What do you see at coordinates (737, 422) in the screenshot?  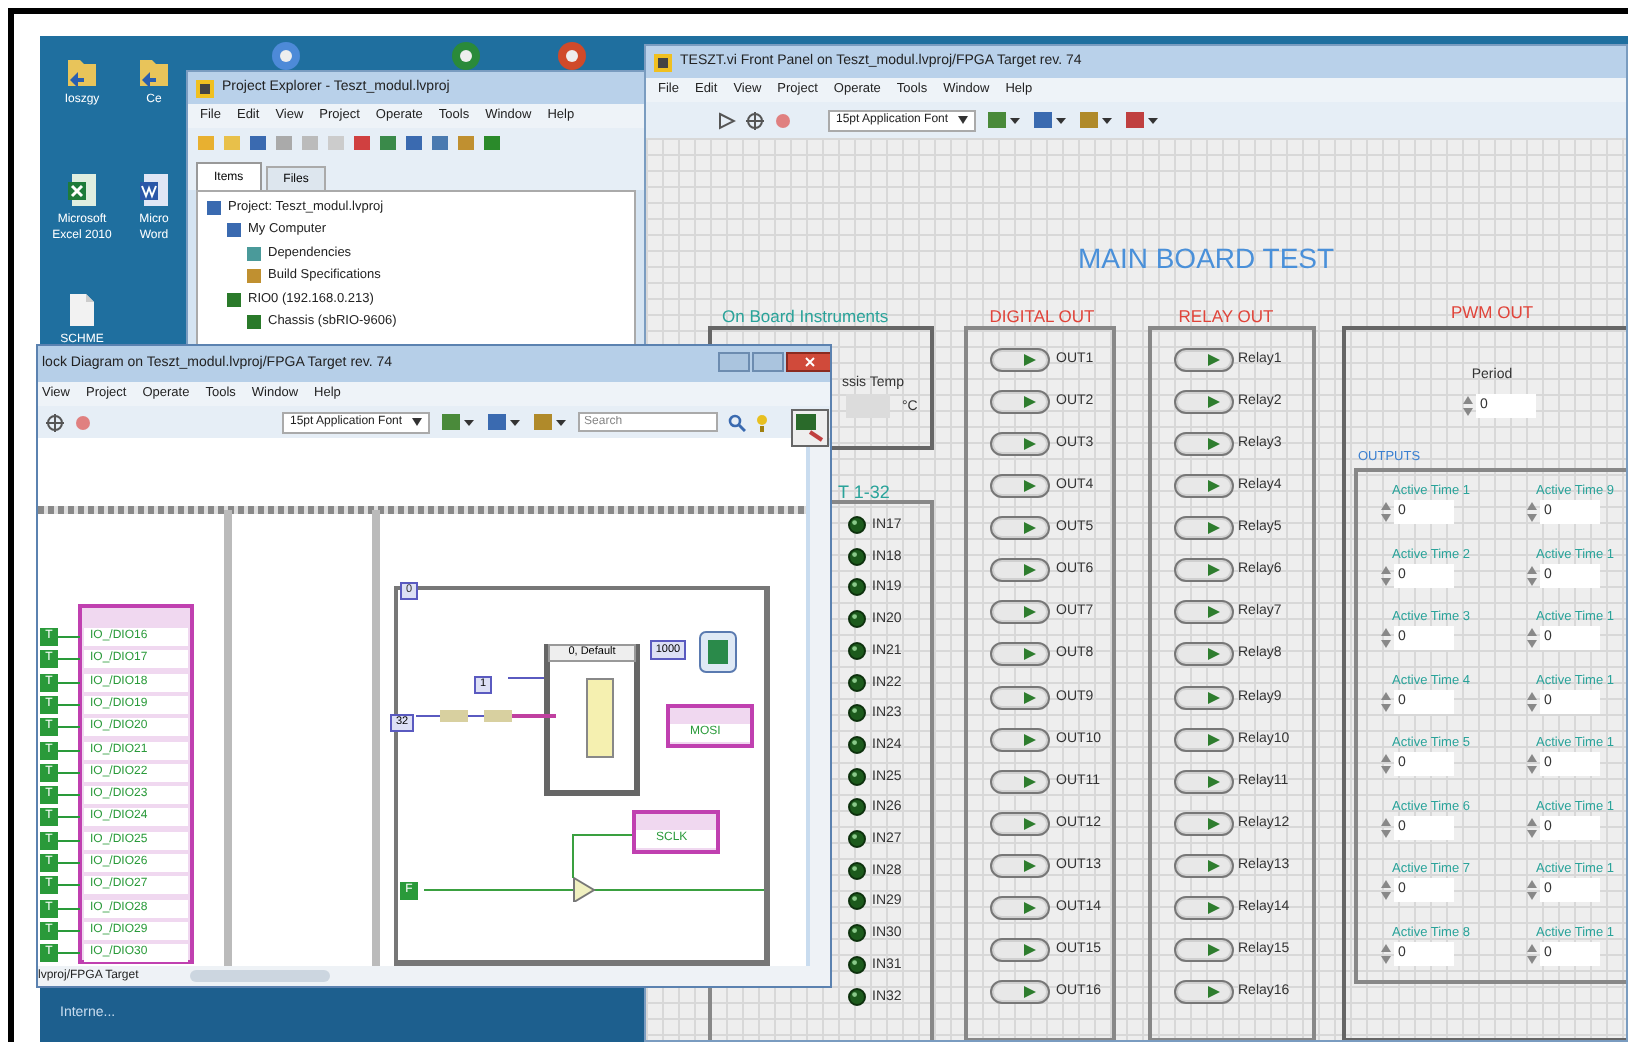 I see `search-icon` at bounding box center [737, 422].